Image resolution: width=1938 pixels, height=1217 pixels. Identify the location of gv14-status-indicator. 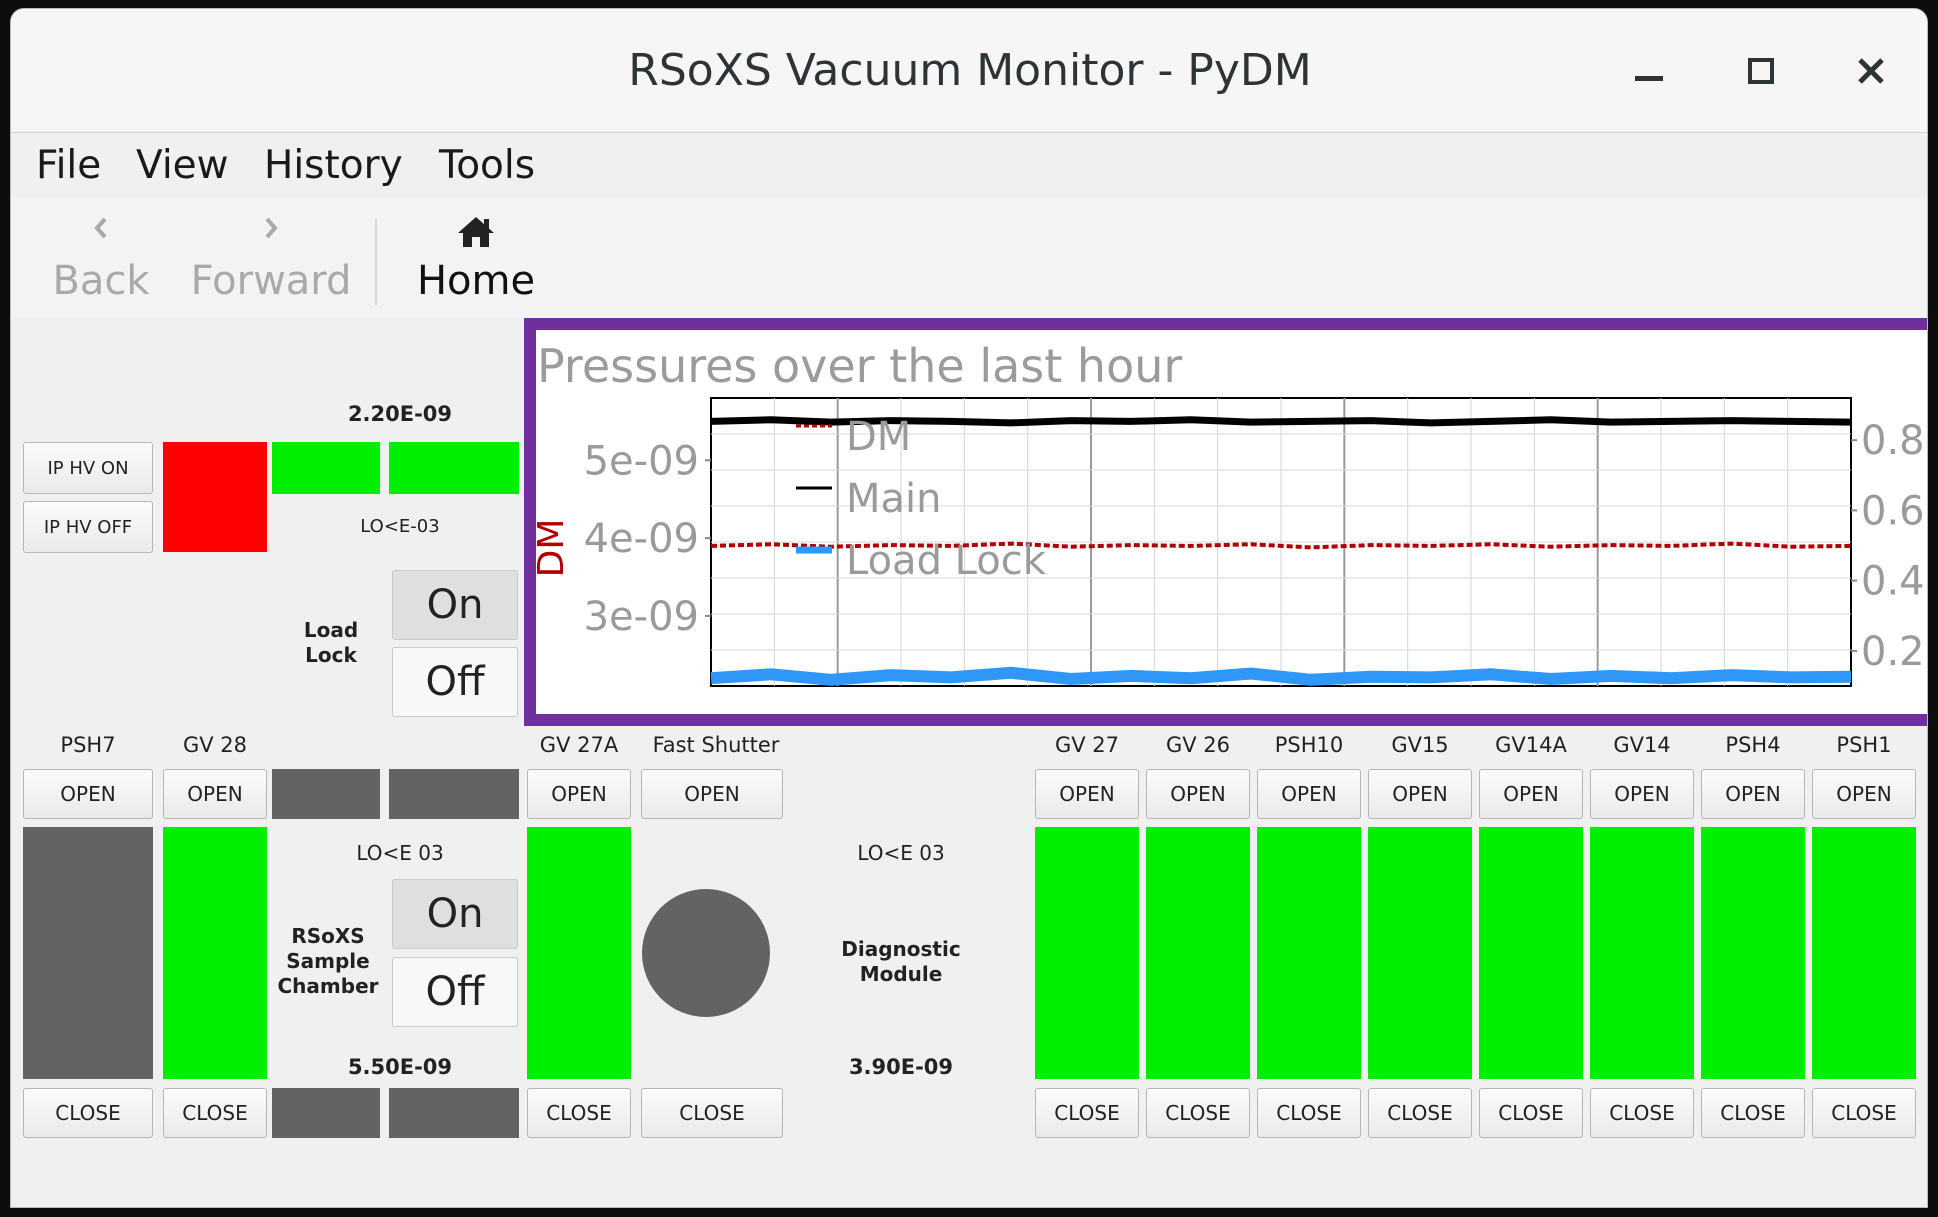
(1642, 953).